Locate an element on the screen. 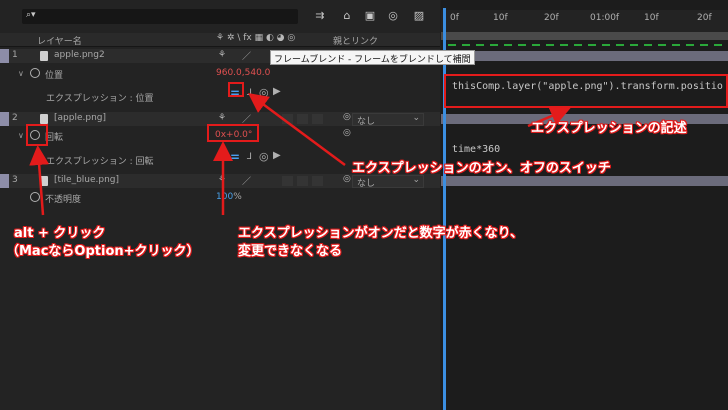 This screenshot has width=728, height=410. annotation-expression-write: エクスプレッションの記述 is located at coordinates (609, 128).